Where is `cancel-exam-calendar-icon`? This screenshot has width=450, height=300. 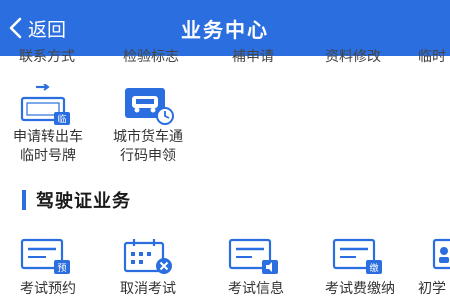
cancel-exam-calendar-icon is located at coordinates (147, 256).